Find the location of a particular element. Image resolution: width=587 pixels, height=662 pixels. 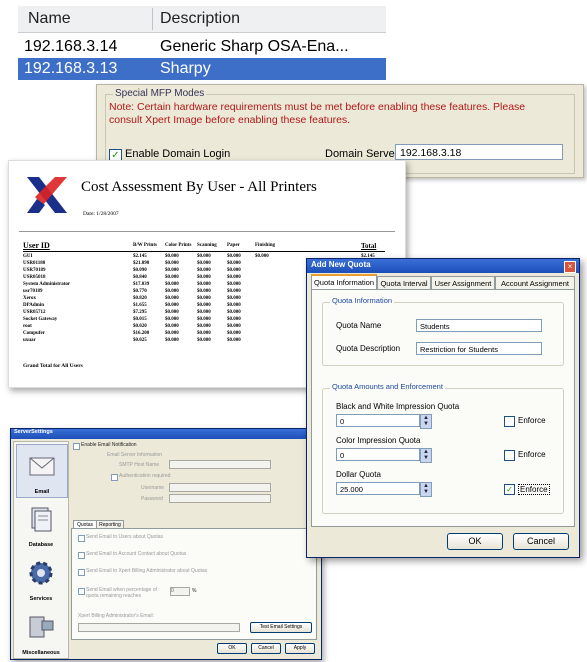

percent-input: 0 is located at coordinates (180, 591).